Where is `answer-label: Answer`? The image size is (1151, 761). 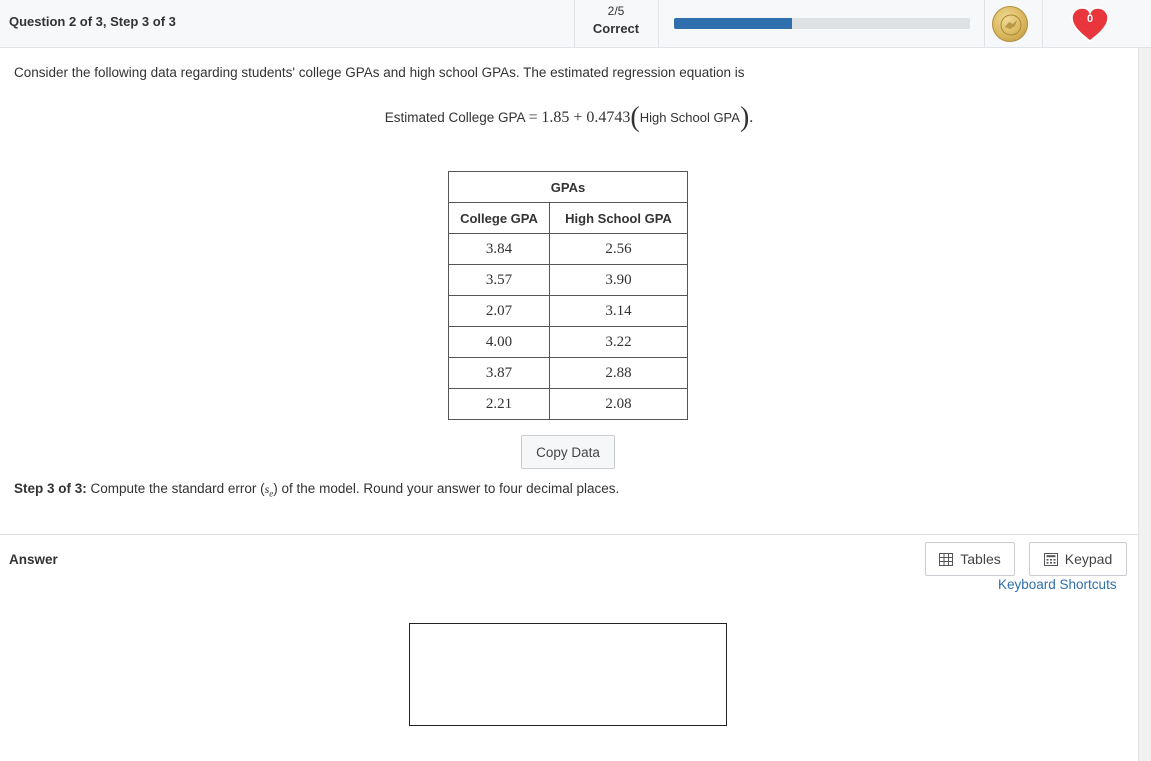
answer-label: Answer is located at coordinates (33, 559).